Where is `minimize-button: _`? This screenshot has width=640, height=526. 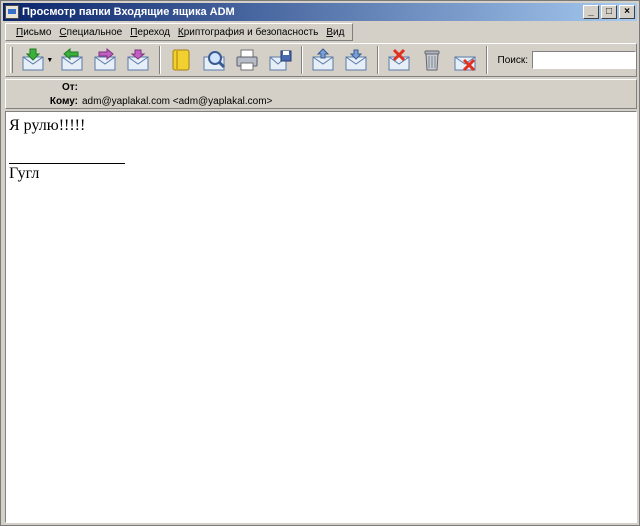
minimize-button: _ is located at coordinates (591, 12).